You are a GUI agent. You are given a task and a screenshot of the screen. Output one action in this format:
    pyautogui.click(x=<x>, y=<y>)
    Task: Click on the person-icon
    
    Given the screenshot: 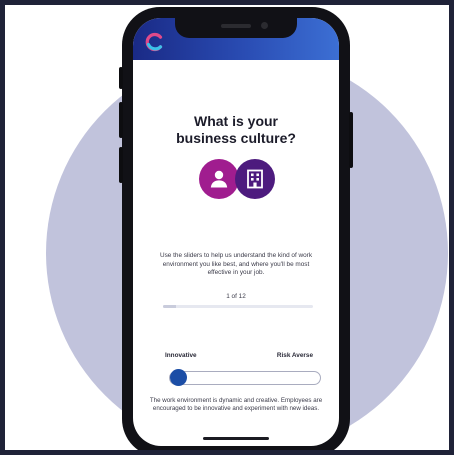 What is the action you would take?
    pyautogui.click(x=219, y=179)
    